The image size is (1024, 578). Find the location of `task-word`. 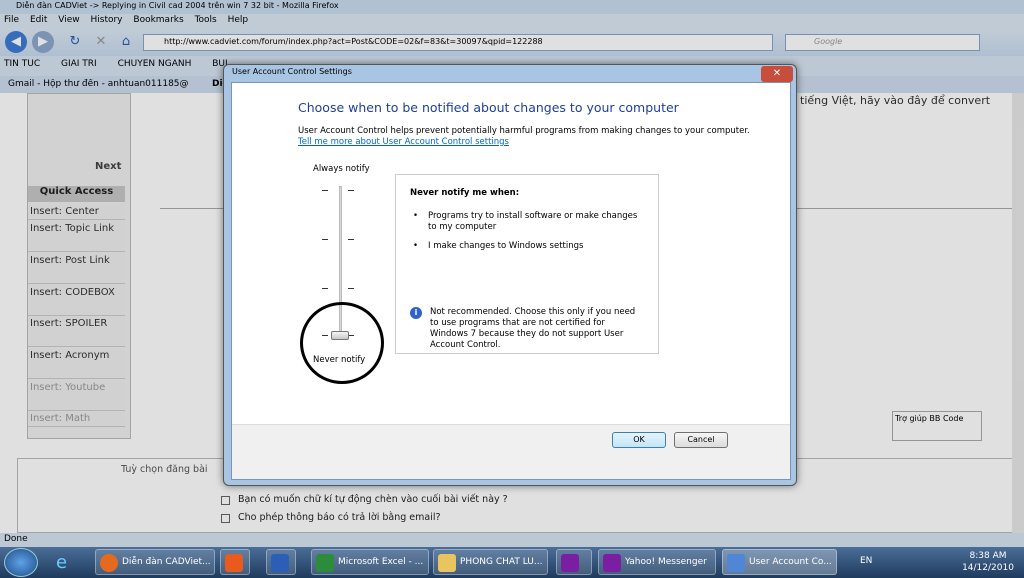

task-word is located at coordinates (281, 562).